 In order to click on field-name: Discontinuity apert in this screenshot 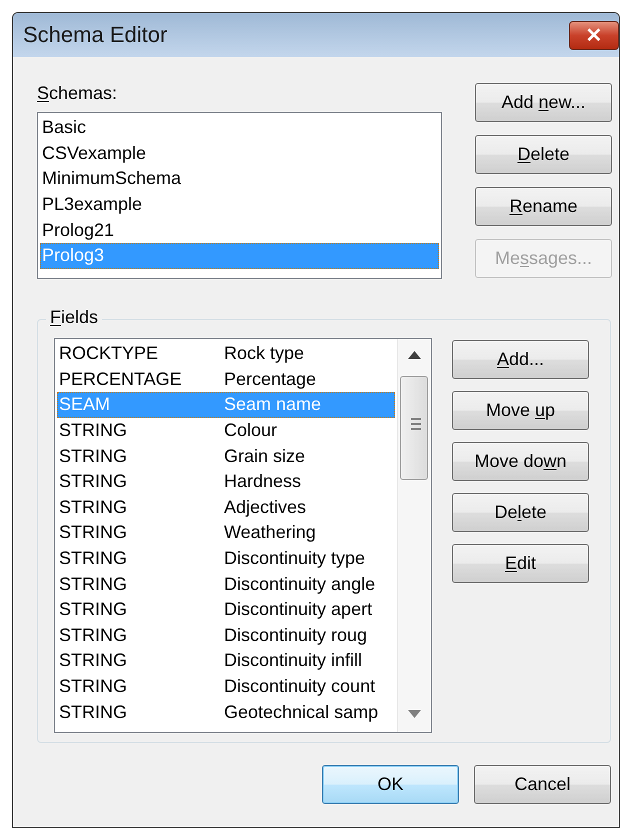, I will do `click(298, 609)`.